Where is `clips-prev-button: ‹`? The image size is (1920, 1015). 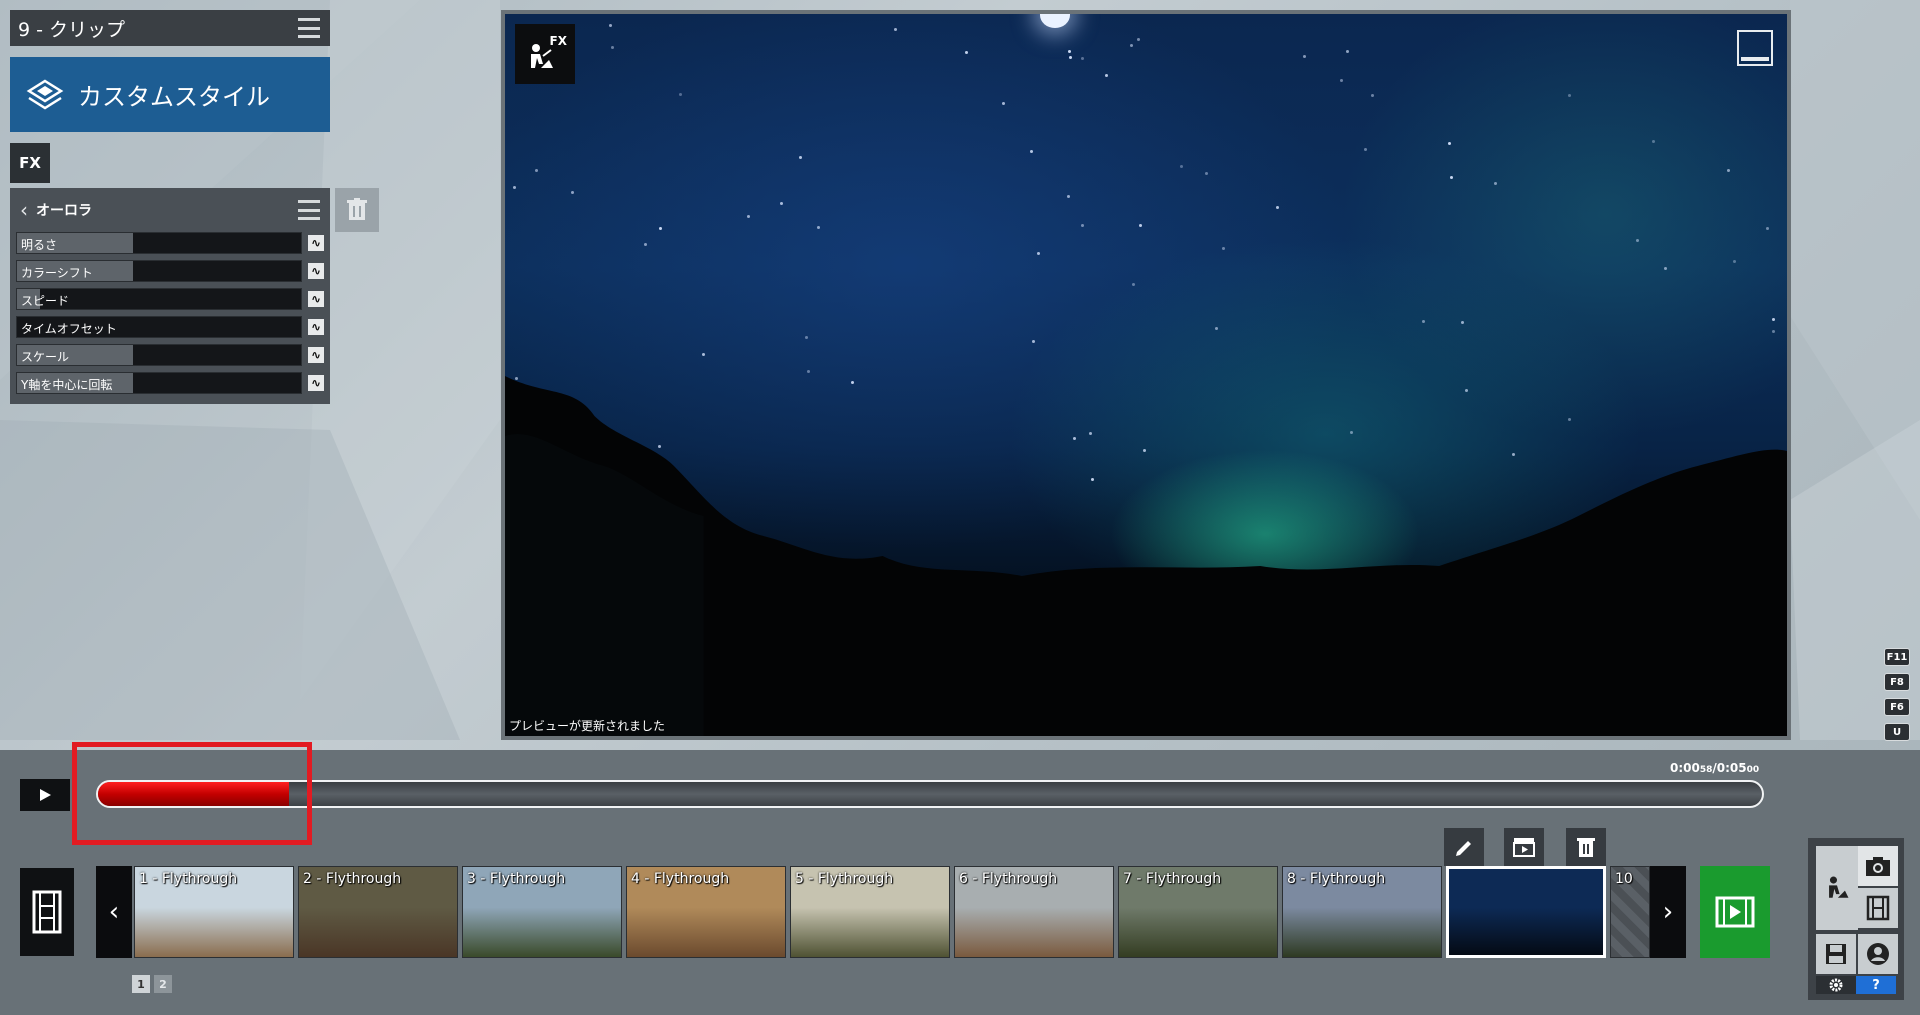
clips-prev-button: ‹ is located at coordinates (114, 912).